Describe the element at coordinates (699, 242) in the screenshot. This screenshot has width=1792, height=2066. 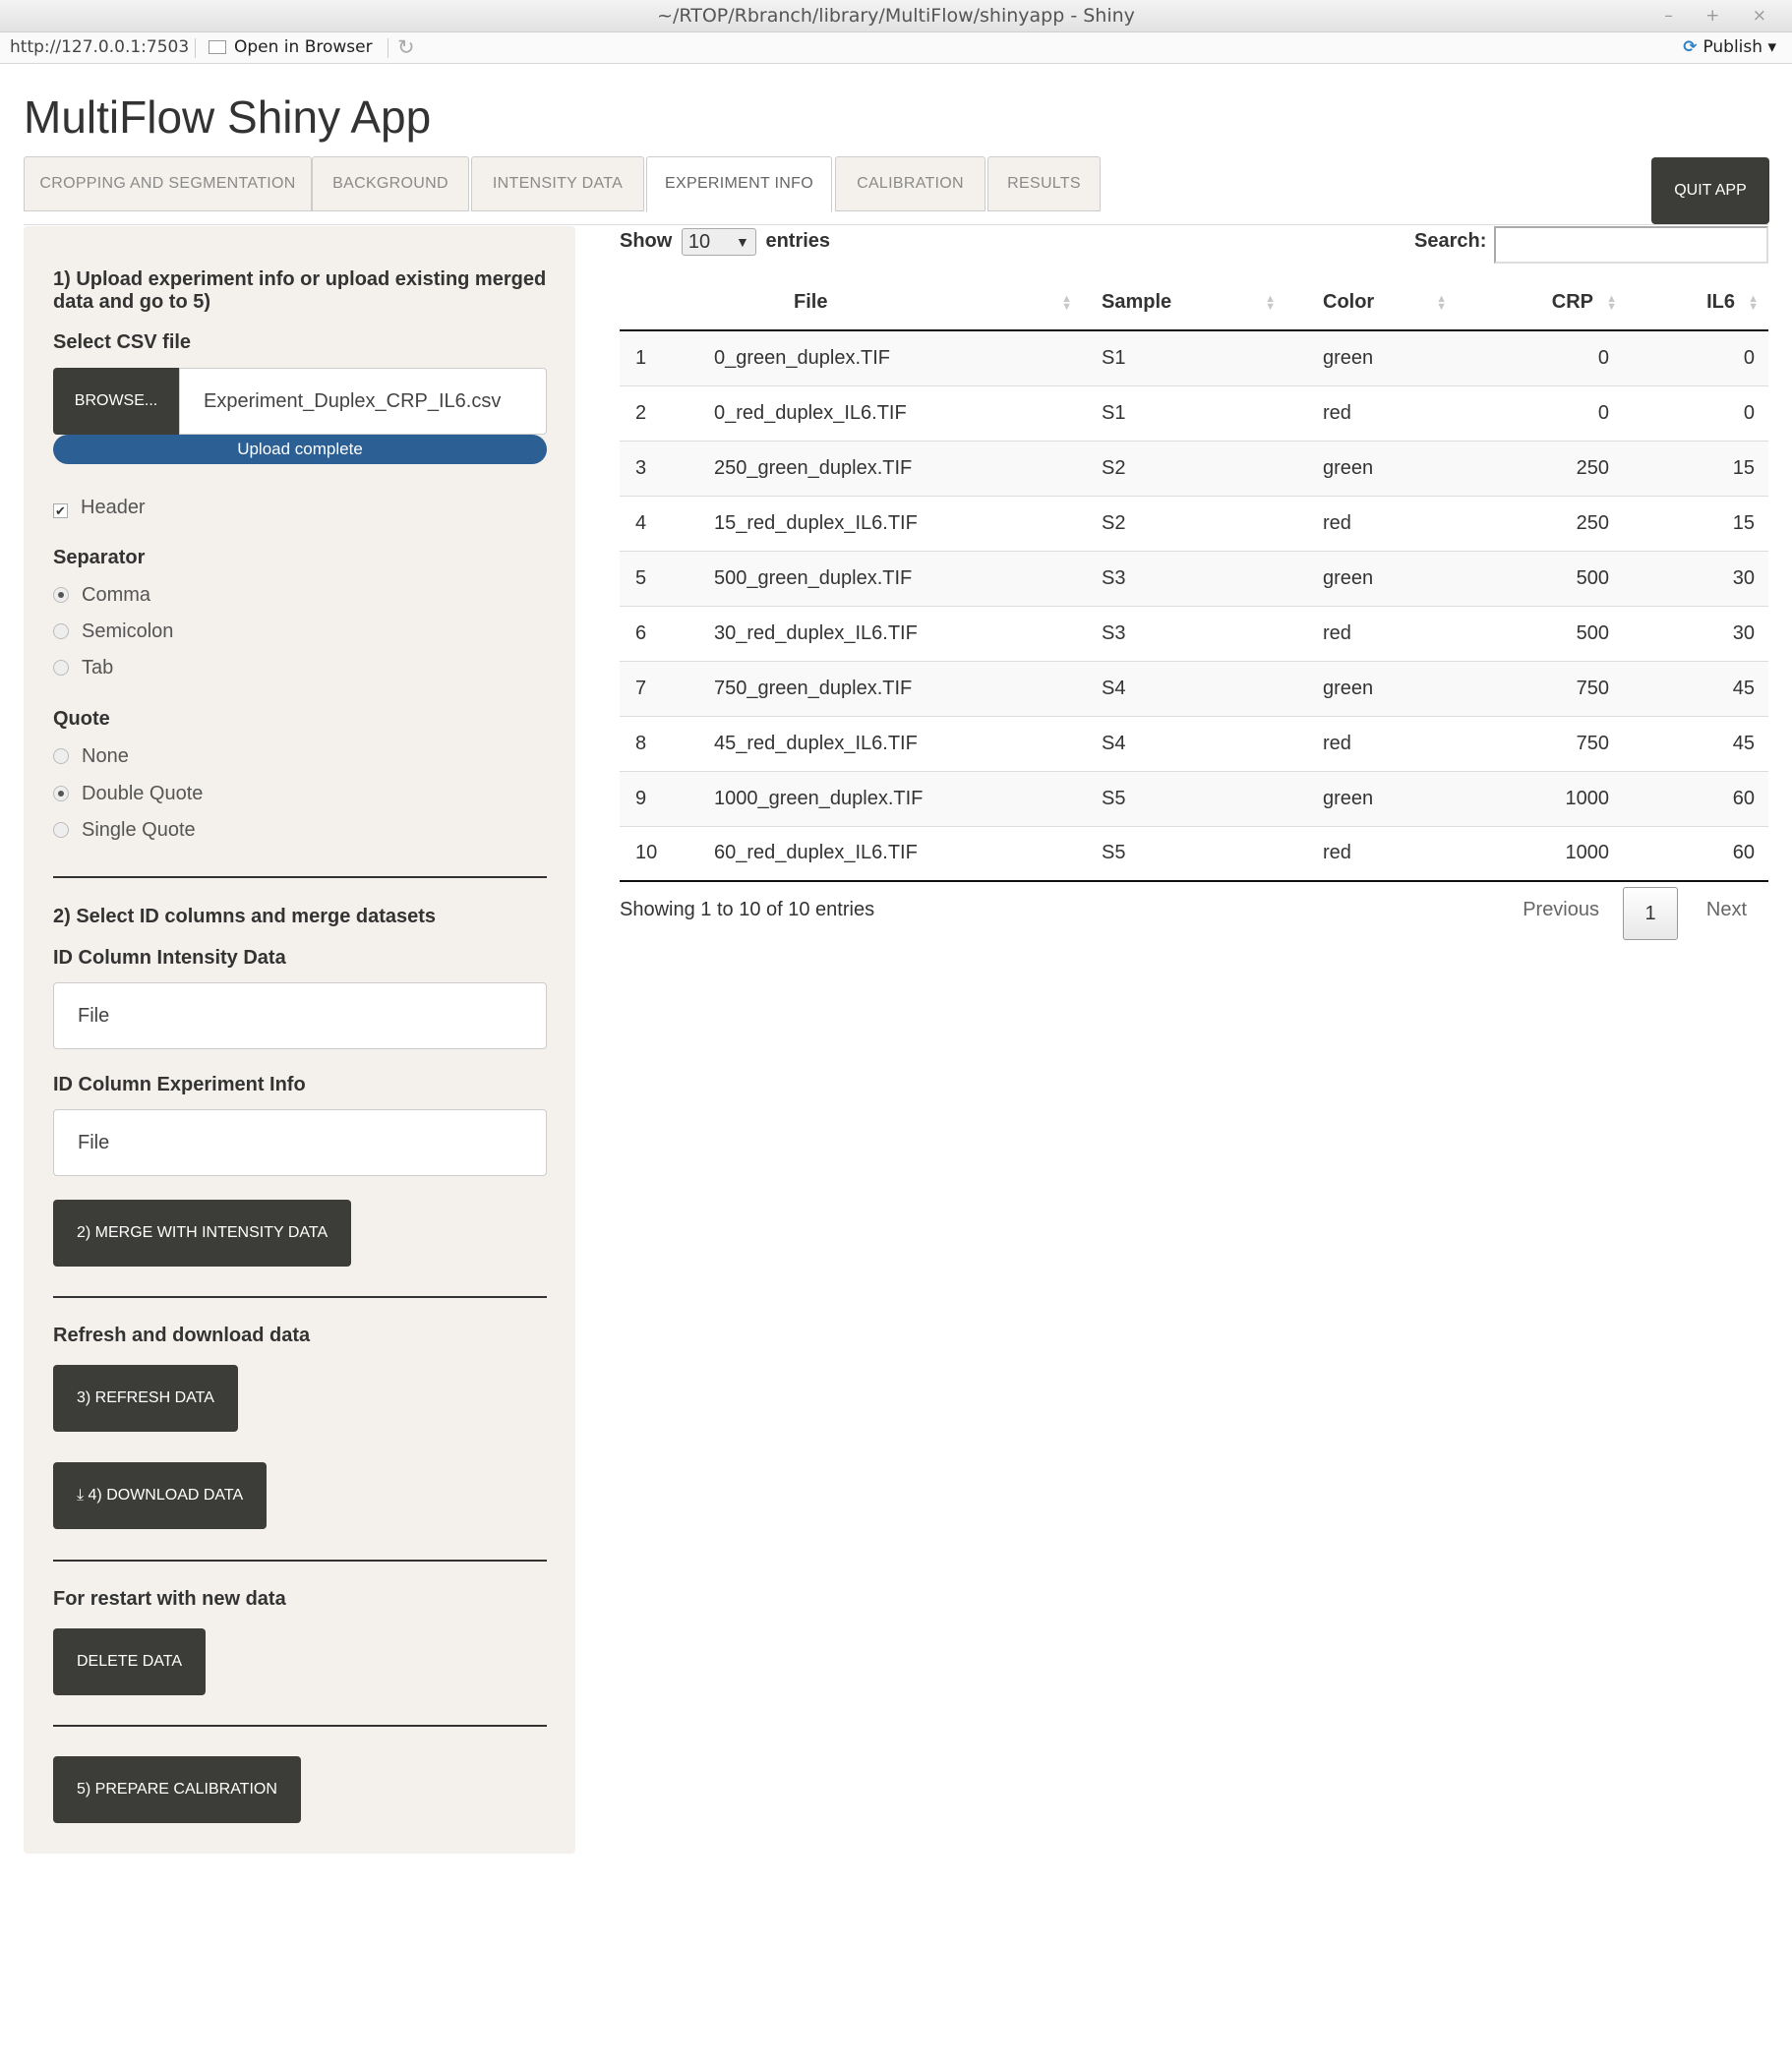
I see `page-length-value: 10` at that location.